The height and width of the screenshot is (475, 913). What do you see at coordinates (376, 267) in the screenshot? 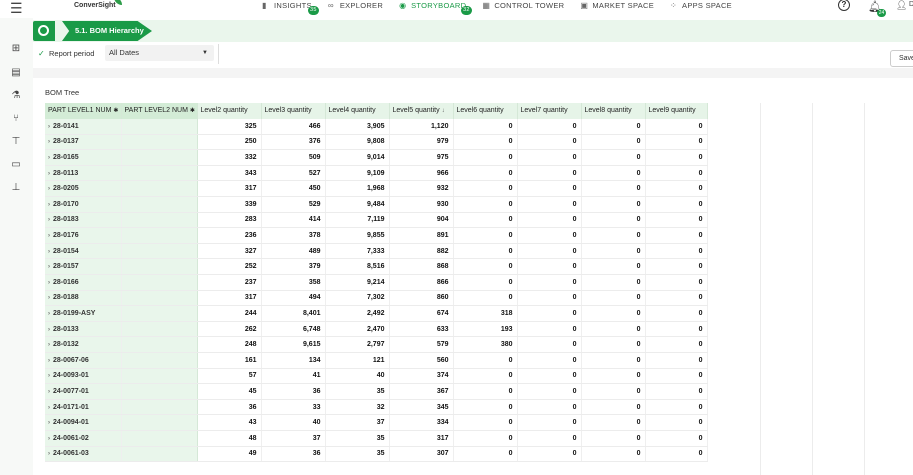
I see `table-row: › 28-0157 252 379 8,516 868 0 0 0 0` at bounding box center [376, 267].